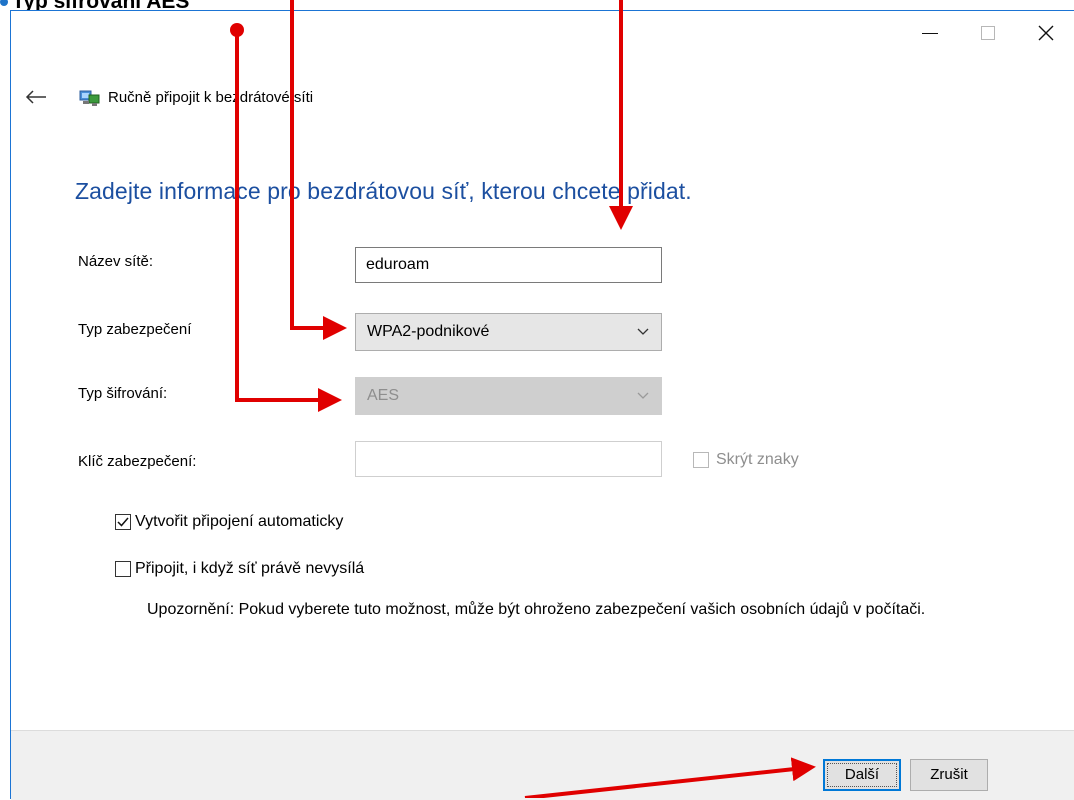 The image size is (1074, 800). Describe the element at coordinates (508, 459) in the screenshot. I see `security-key-input` at that location.